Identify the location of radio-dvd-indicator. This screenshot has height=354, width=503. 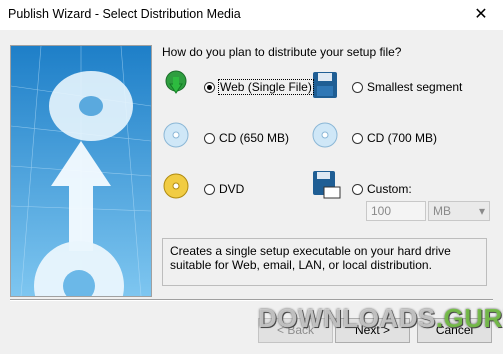
(209, 189).